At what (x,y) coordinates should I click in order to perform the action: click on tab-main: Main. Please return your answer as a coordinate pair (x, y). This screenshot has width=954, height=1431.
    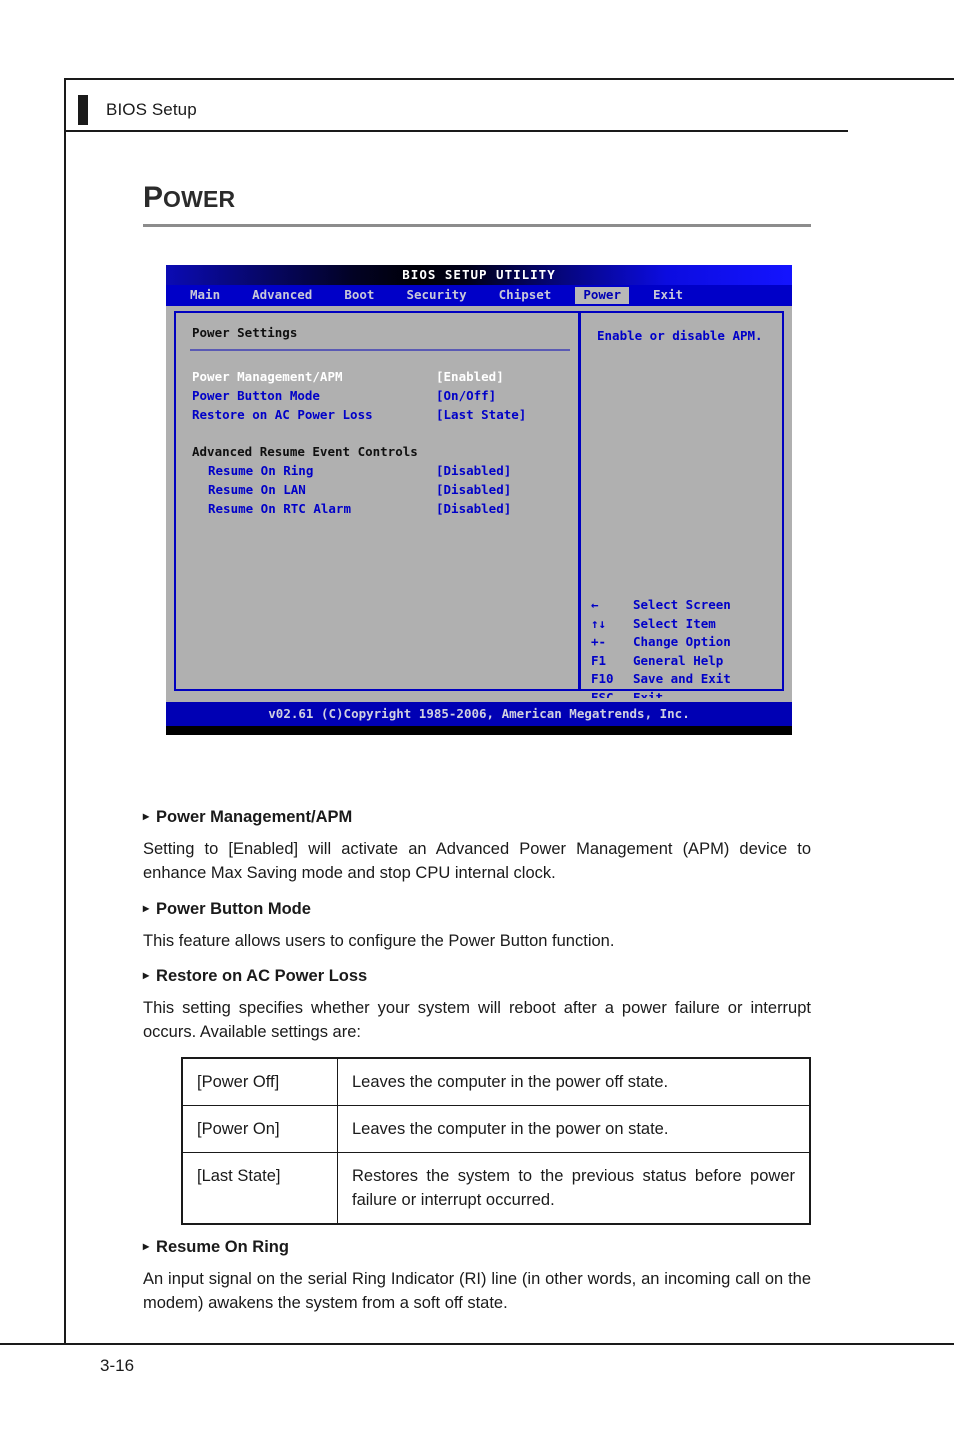
    Looking at the image, I should click on (205, 296).